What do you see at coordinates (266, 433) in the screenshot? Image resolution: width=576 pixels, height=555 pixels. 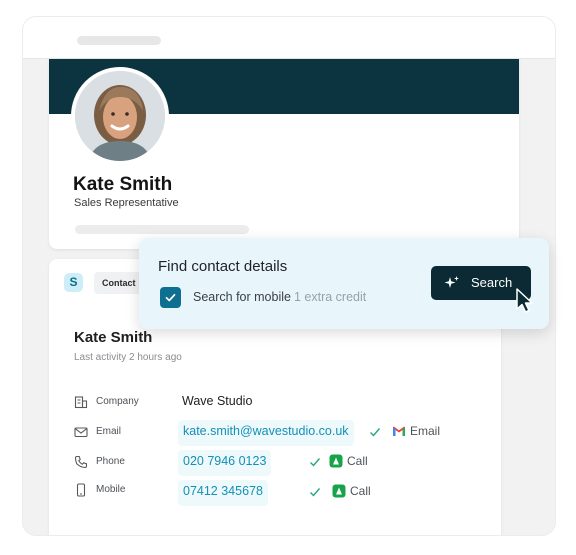 I see `email-value: kate.smith@wavestudio.co.uk` at bounding box center [266, 433].